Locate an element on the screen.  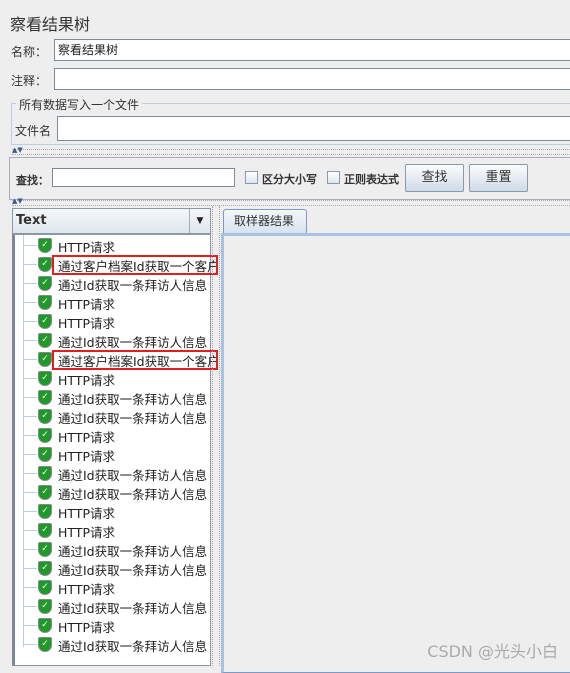
file-label: 文件名 is located at coordinates (33, 131).